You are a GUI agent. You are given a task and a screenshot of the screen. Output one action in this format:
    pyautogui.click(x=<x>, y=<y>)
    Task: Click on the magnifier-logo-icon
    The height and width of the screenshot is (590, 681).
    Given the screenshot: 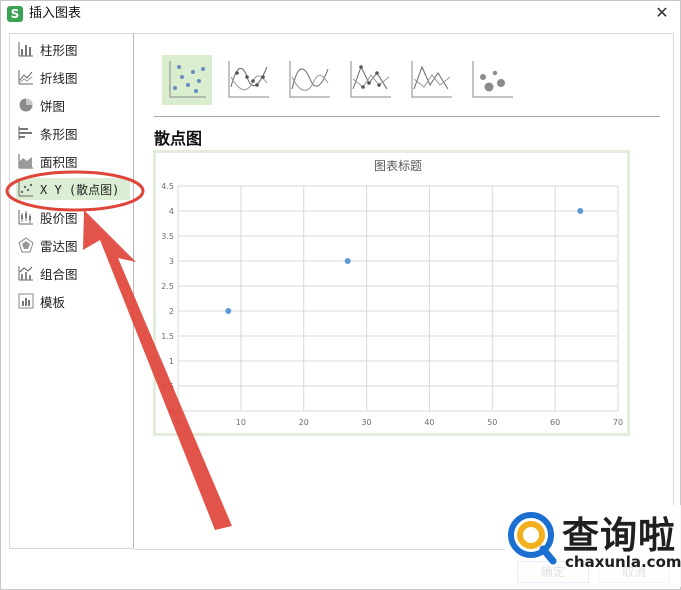 What is the action you would take?
    pyautogui.click(x=532, y=538)
    